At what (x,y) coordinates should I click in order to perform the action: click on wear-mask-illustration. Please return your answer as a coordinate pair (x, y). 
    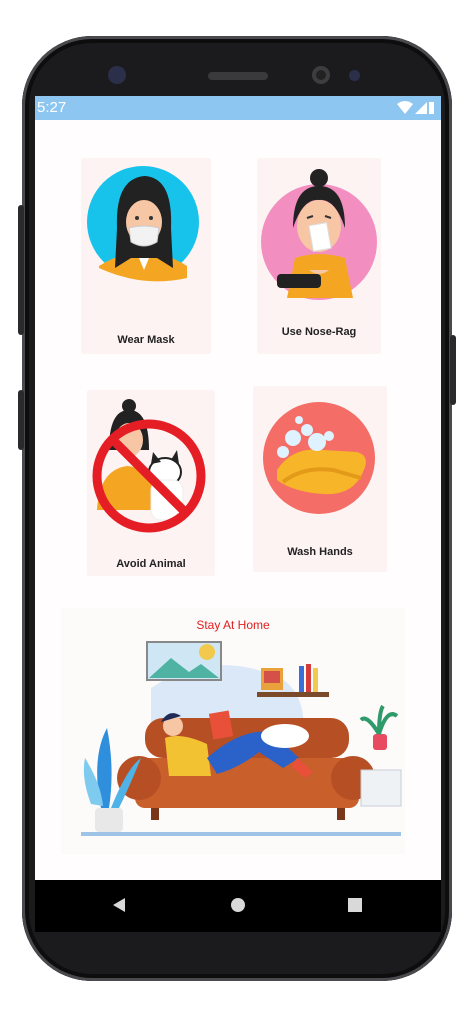
    Looking at the image, I should click on (143, 224).